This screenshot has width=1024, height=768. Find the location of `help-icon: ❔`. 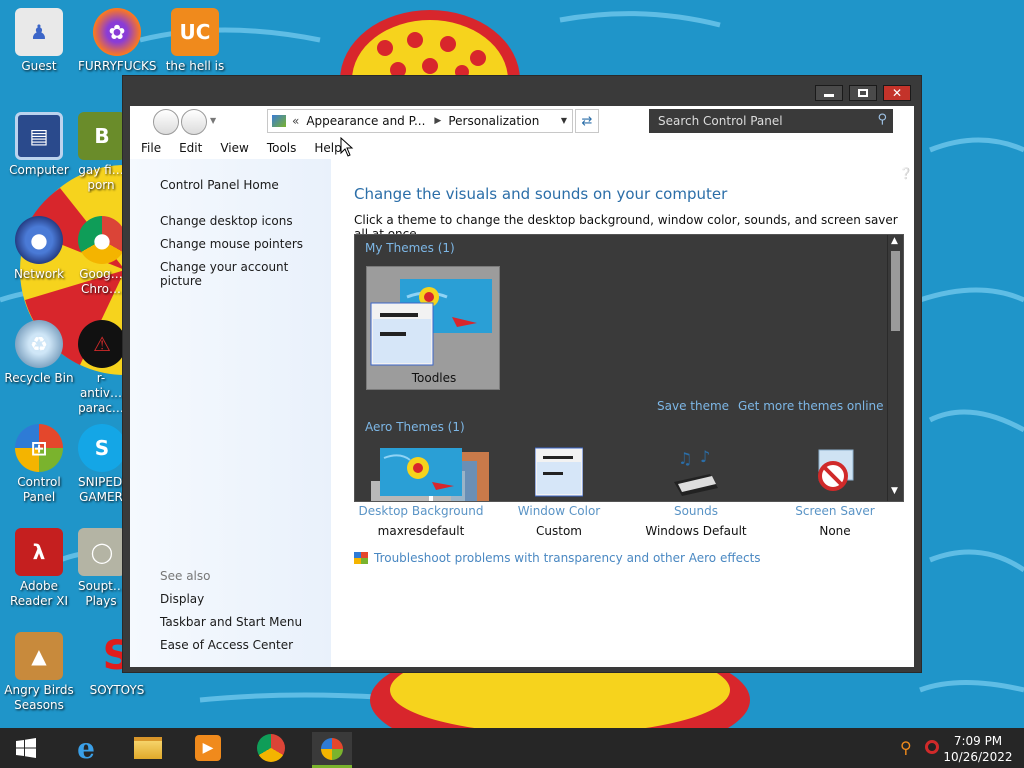

help-icon: ❔ is located at coordinates (906, 173).